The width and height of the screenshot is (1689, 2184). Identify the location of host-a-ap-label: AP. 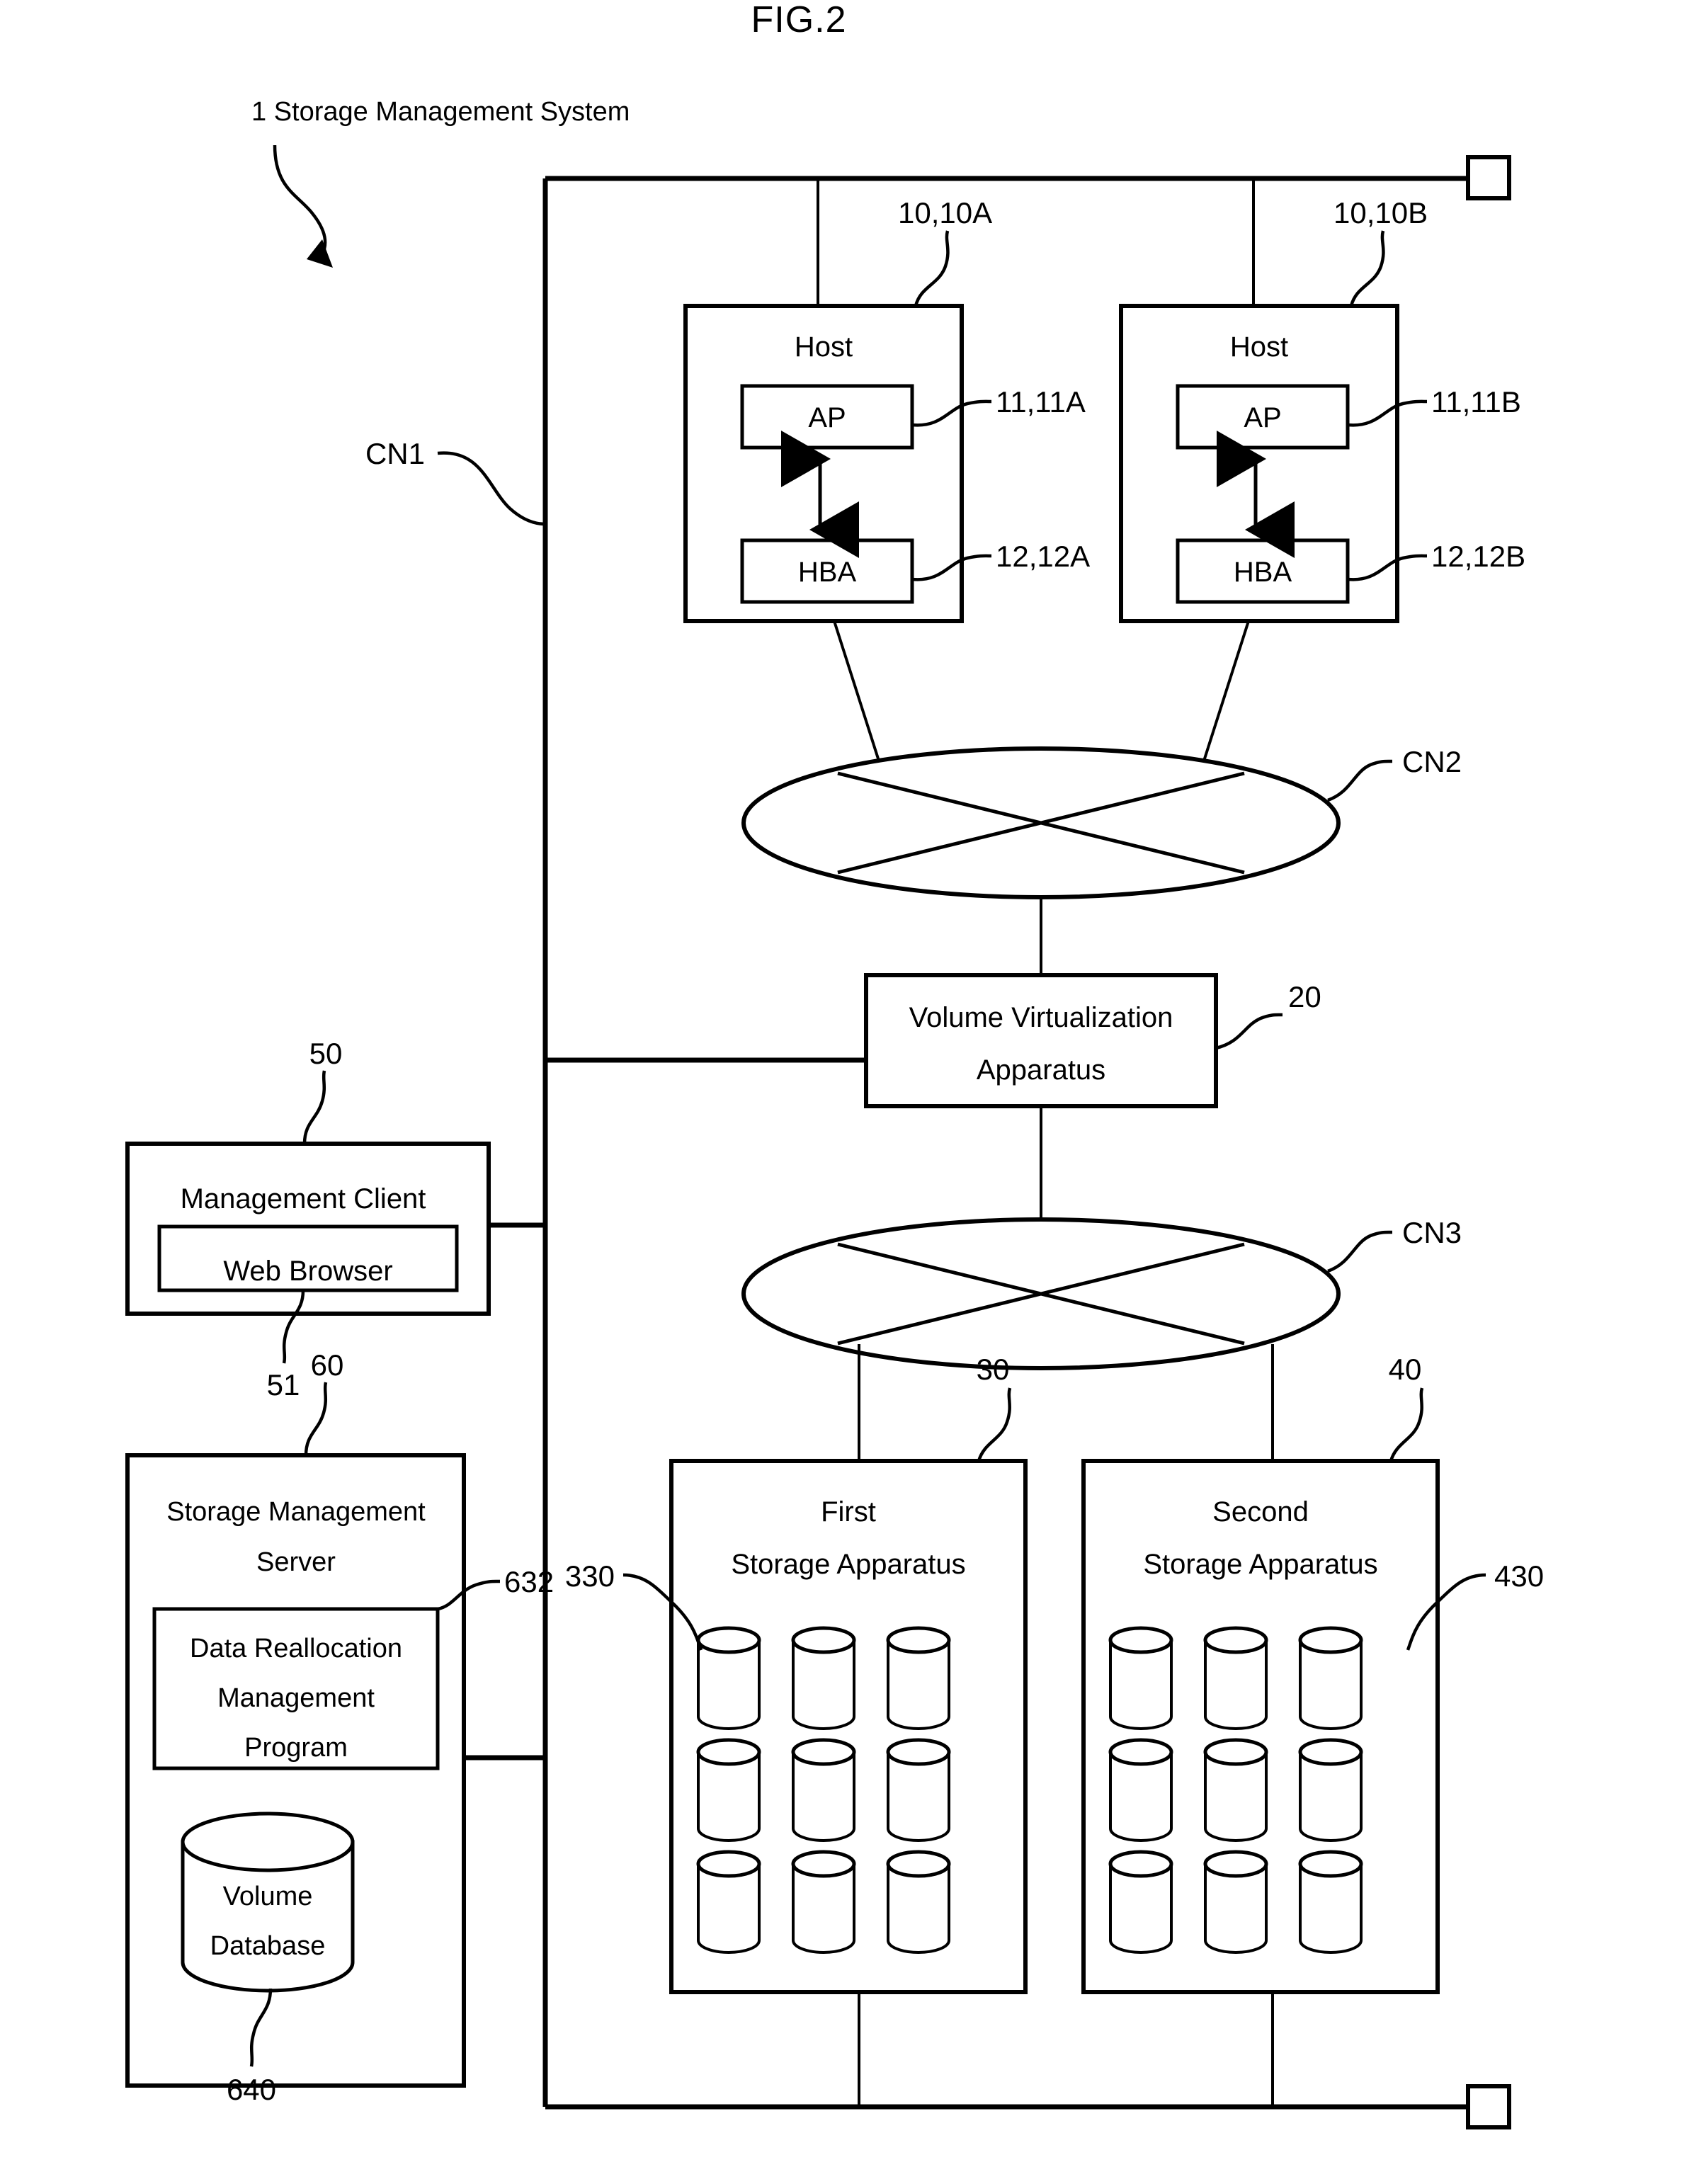
(827, 417).